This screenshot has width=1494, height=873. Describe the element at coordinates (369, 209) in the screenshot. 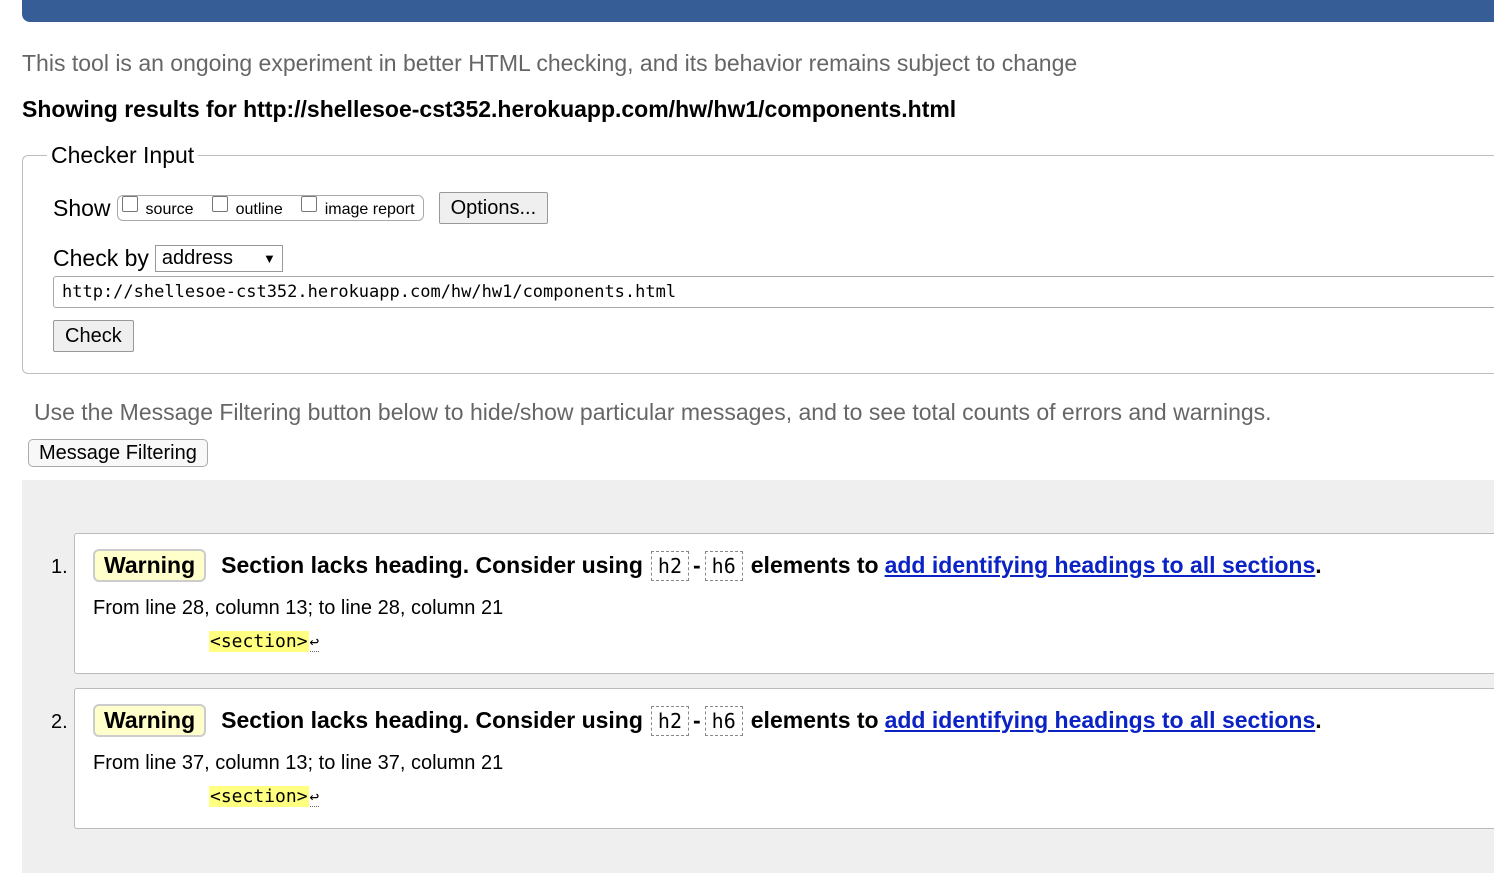

I see `image-report-label: image report` at that location.